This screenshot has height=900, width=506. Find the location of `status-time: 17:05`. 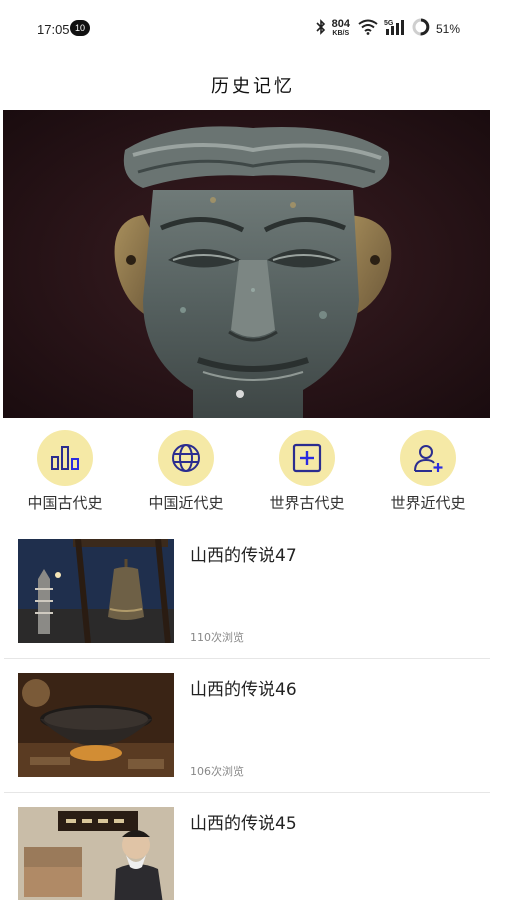

status-time: 17:05 is located at coordinates (53, 29).